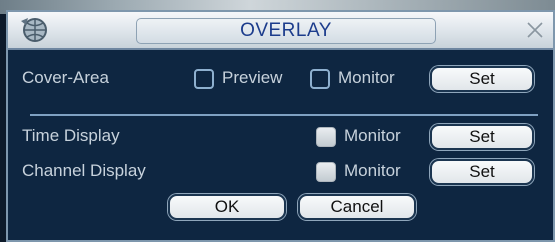 The image size is (555, 242). Describe the element at coordinates (204, 79) in the screenshot. I see `cover-area-preview-checkbox` at that location.